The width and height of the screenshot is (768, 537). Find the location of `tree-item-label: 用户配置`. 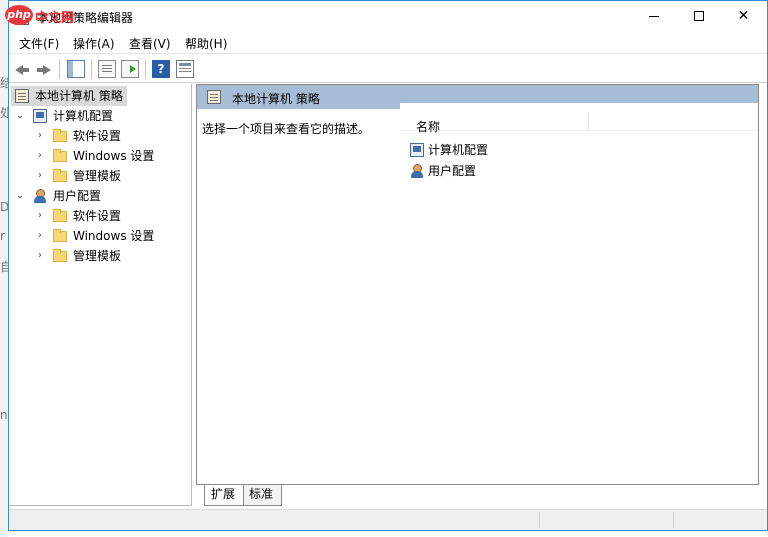

tree-item-label: 用户配置 is located at coordinates (77, 196).